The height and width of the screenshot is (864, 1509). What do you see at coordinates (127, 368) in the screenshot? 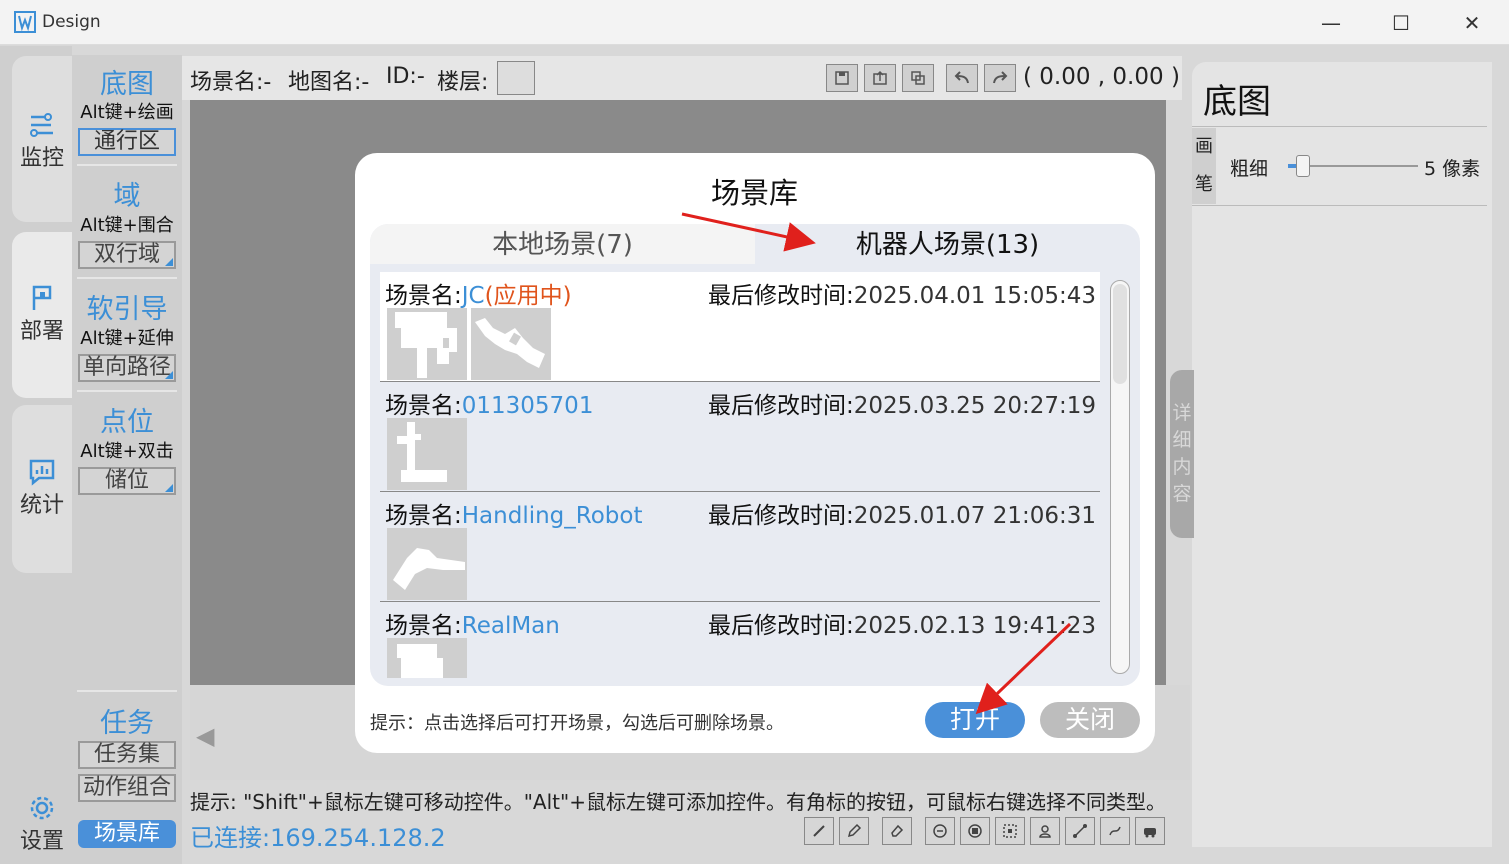
I see `one-way-path-button: 单向路径` at bounding box center [127, 368].